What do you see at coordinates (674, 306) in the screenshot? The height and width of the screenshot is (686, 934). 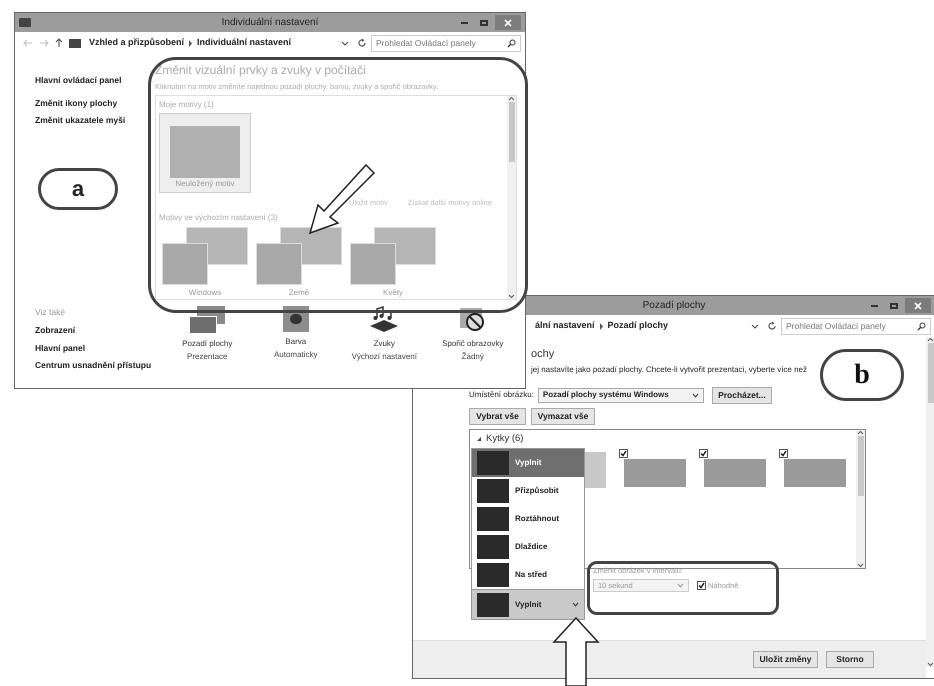 I see `window-title: Pozadí plochy` at bounding box center [674, 306].